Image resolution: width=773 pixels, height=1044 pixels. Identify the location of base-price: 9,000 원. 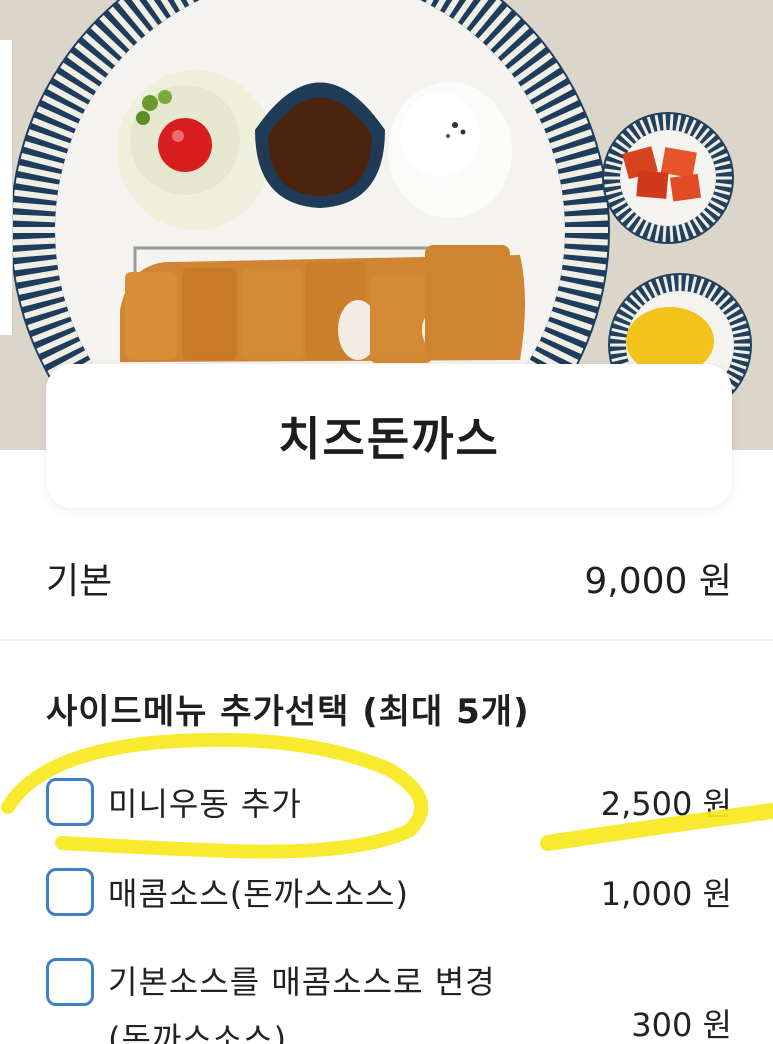
(658, 581).